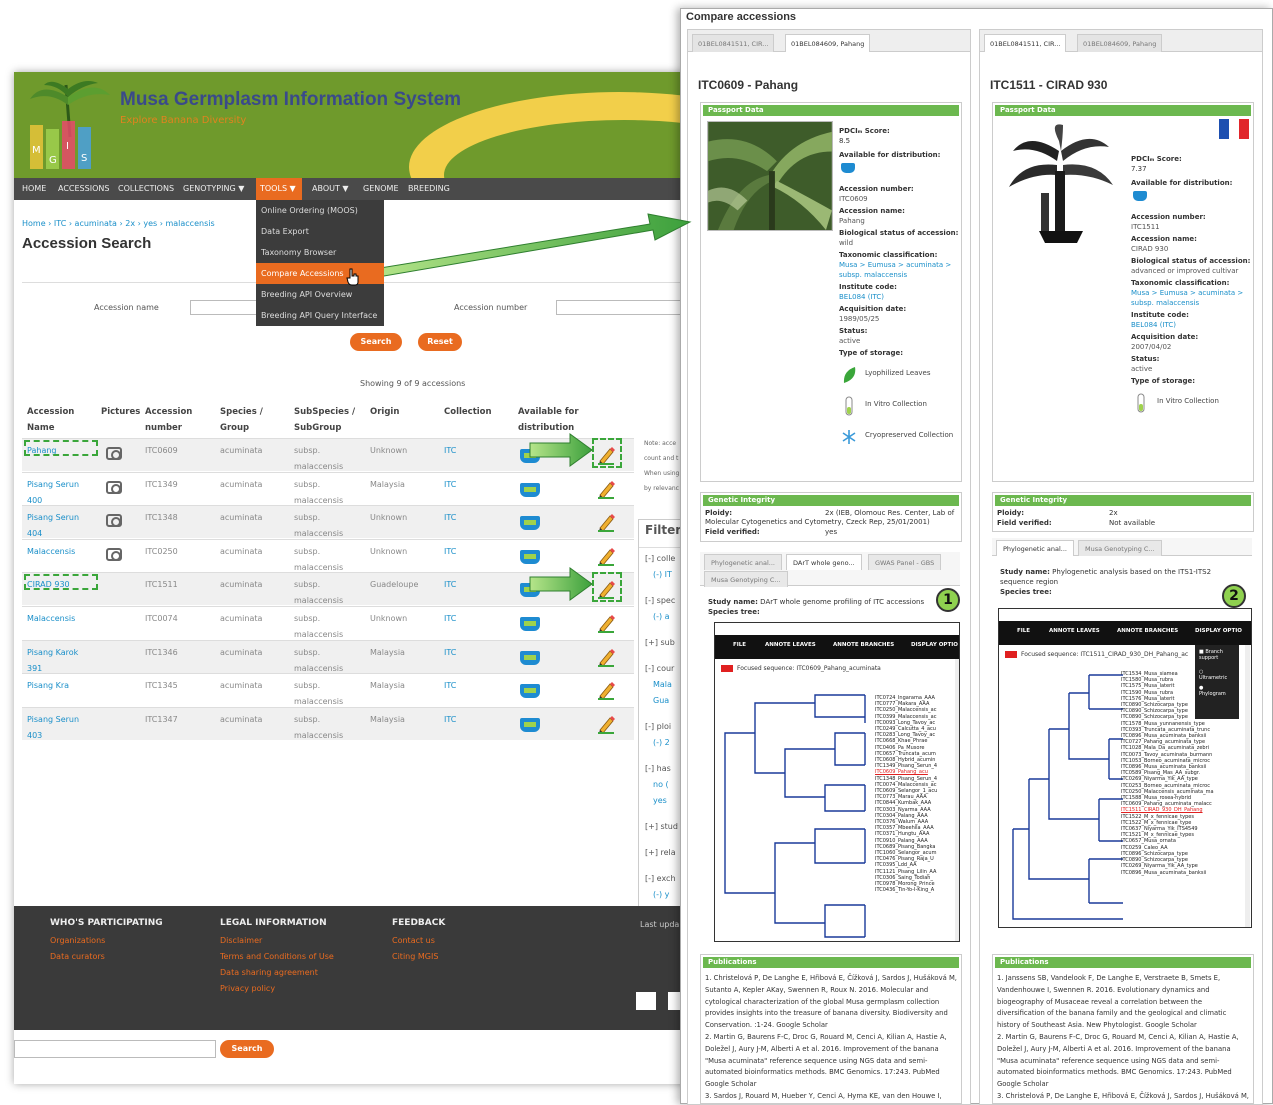 The width and height of the screenshot is (1273, 1105). What do you see at coordinates (320, 231) in the screenshot?
I see `menu-data-export: Data Export` at bounding box center [320, 231].